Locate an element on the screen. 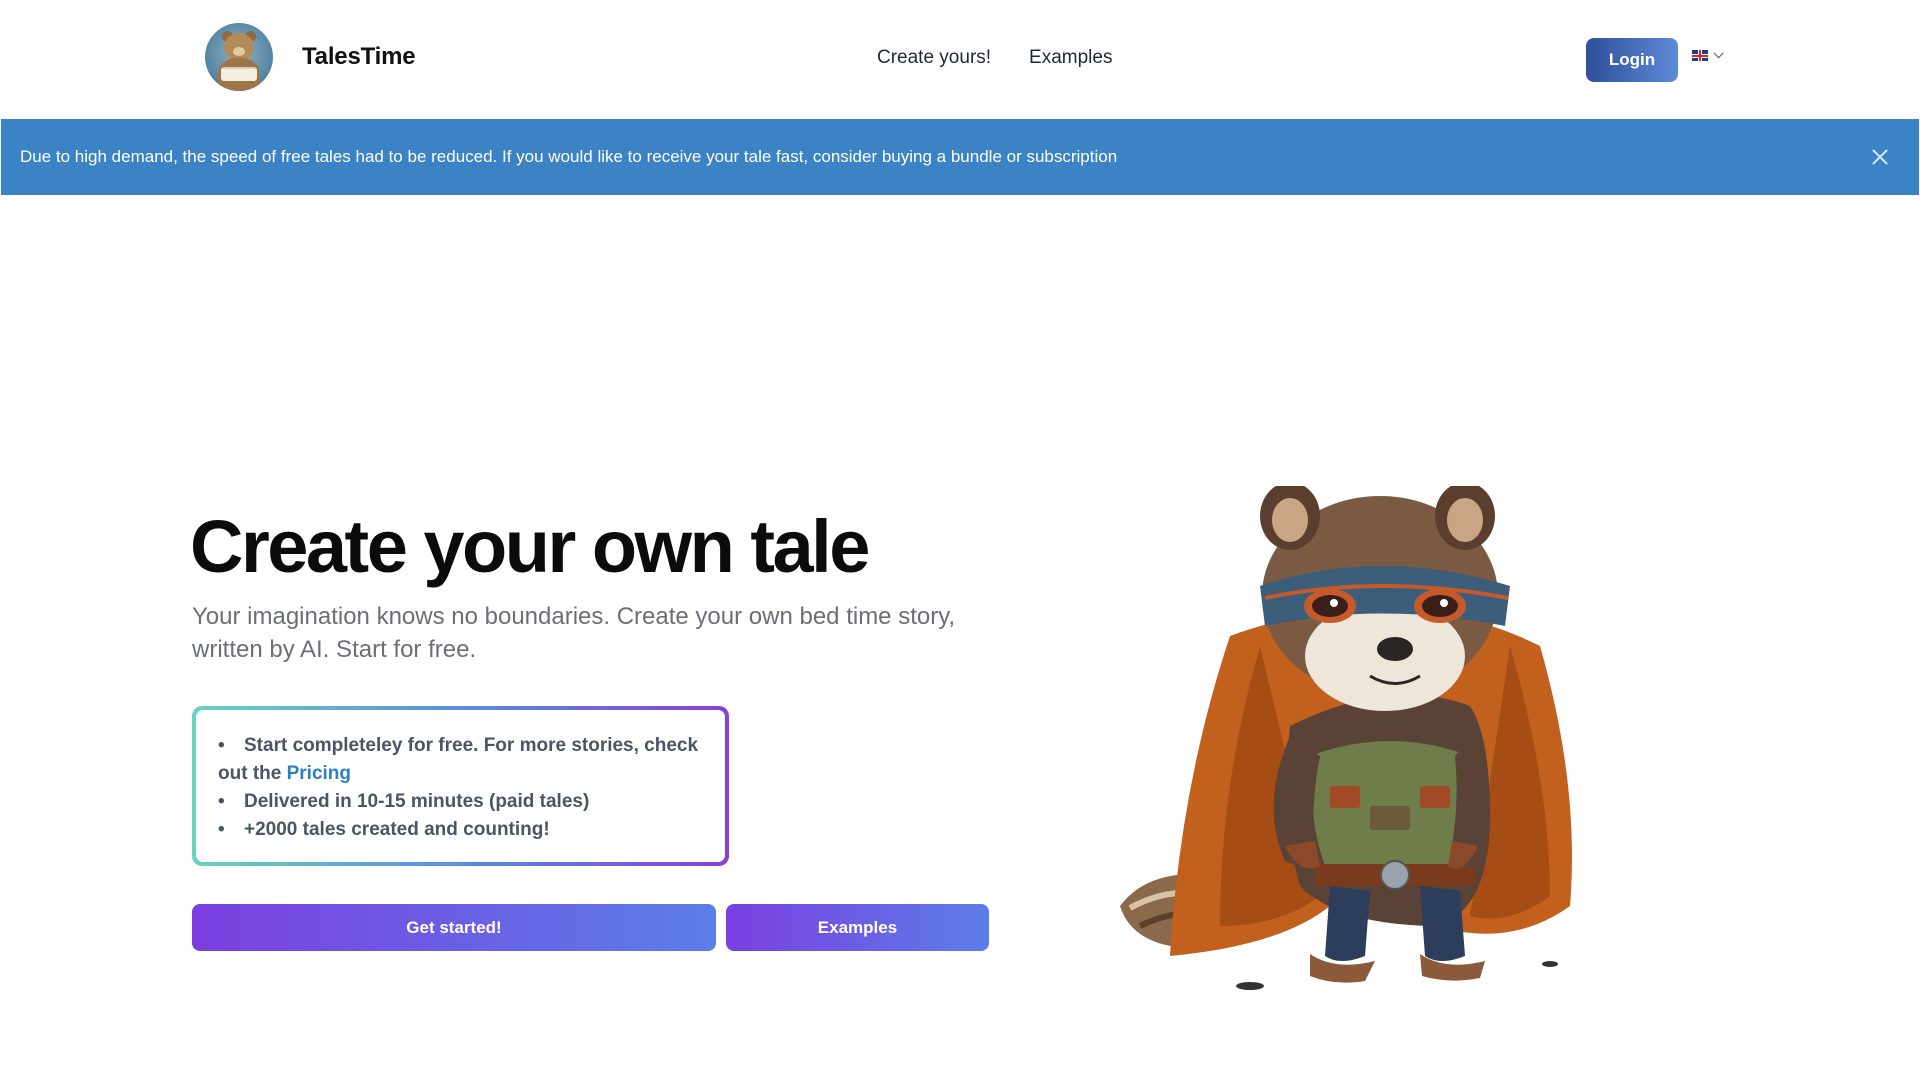 Image resolution: width=1920 pixels, height=1080 pixels. examples-button: Examples is located at coordinates (857, 927).